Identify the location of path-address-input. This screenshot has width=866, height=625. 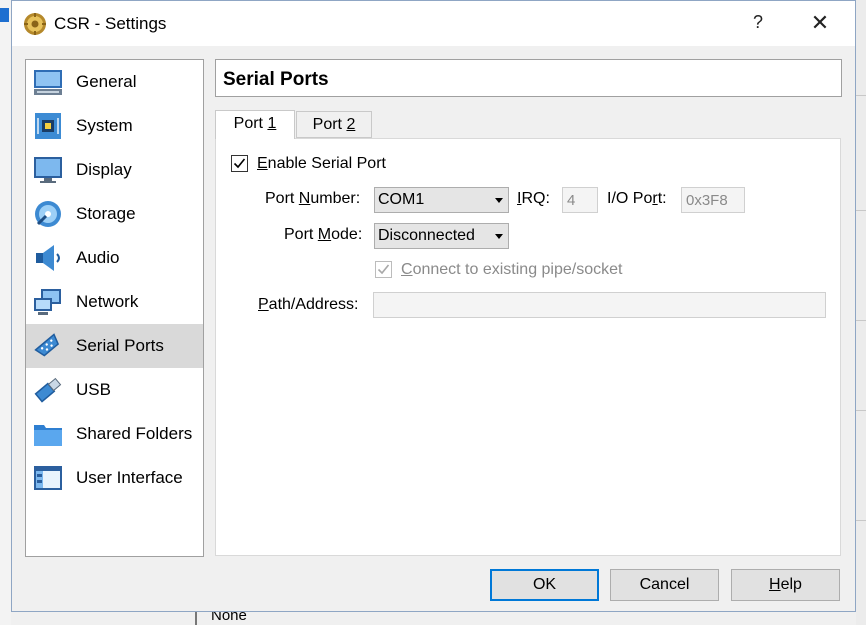
(599, 305).